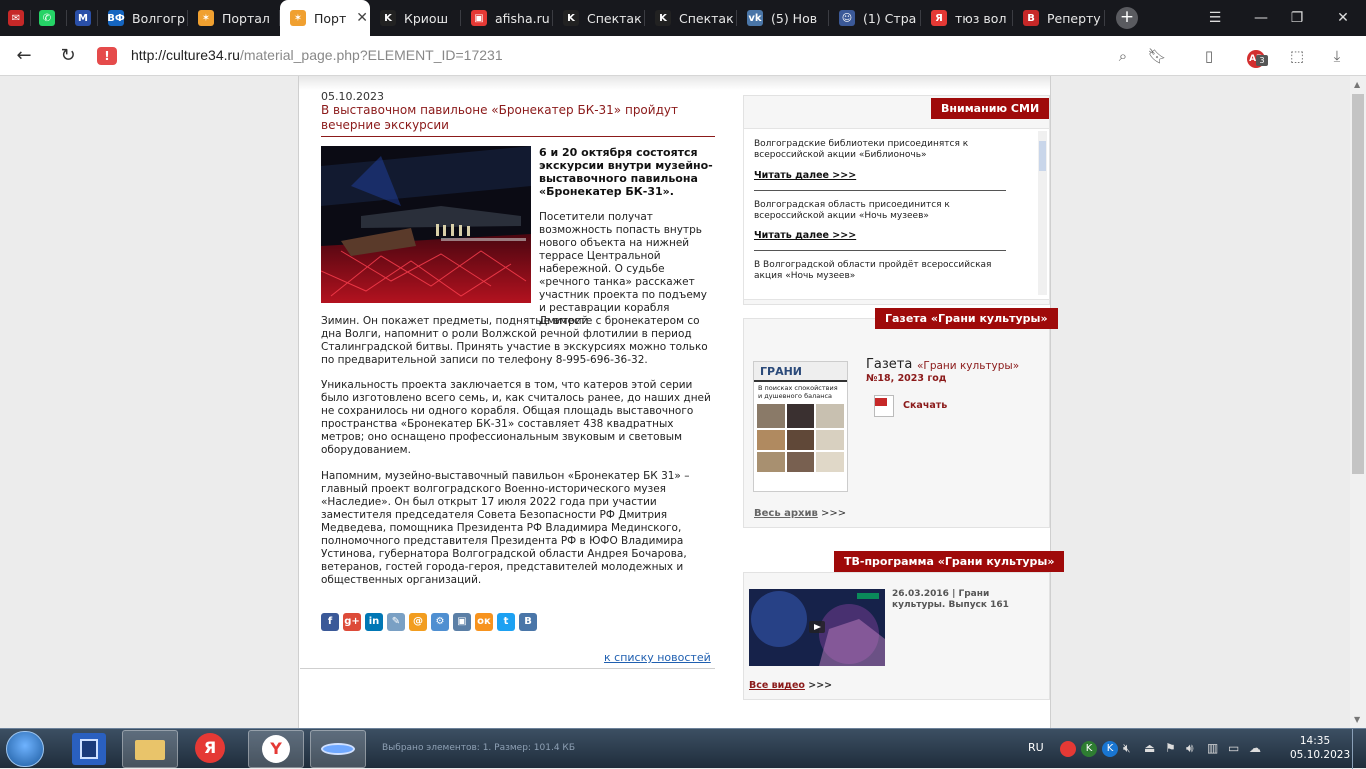 Image resolution: width=1366 pixels, height=769 pixels. Describe the element at coordinates (1036, 747) in the screenshot. I see `language-indicator: RU` at that location.